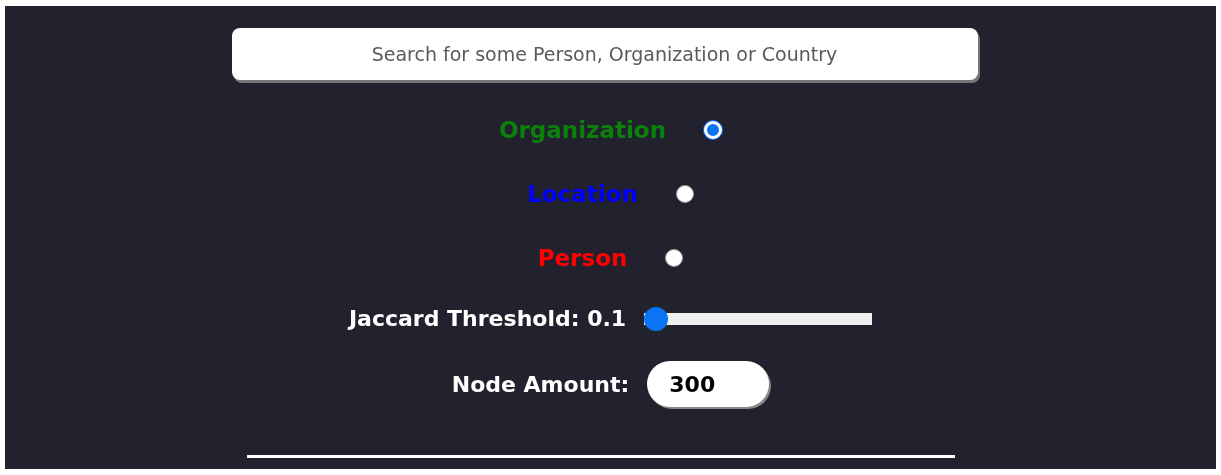 The width and height of the screenshot is (1221, 475). Describe the element at coordinates (540, 384) in the screenshot. I see `node-amount-label: Node Amount:` at that location.